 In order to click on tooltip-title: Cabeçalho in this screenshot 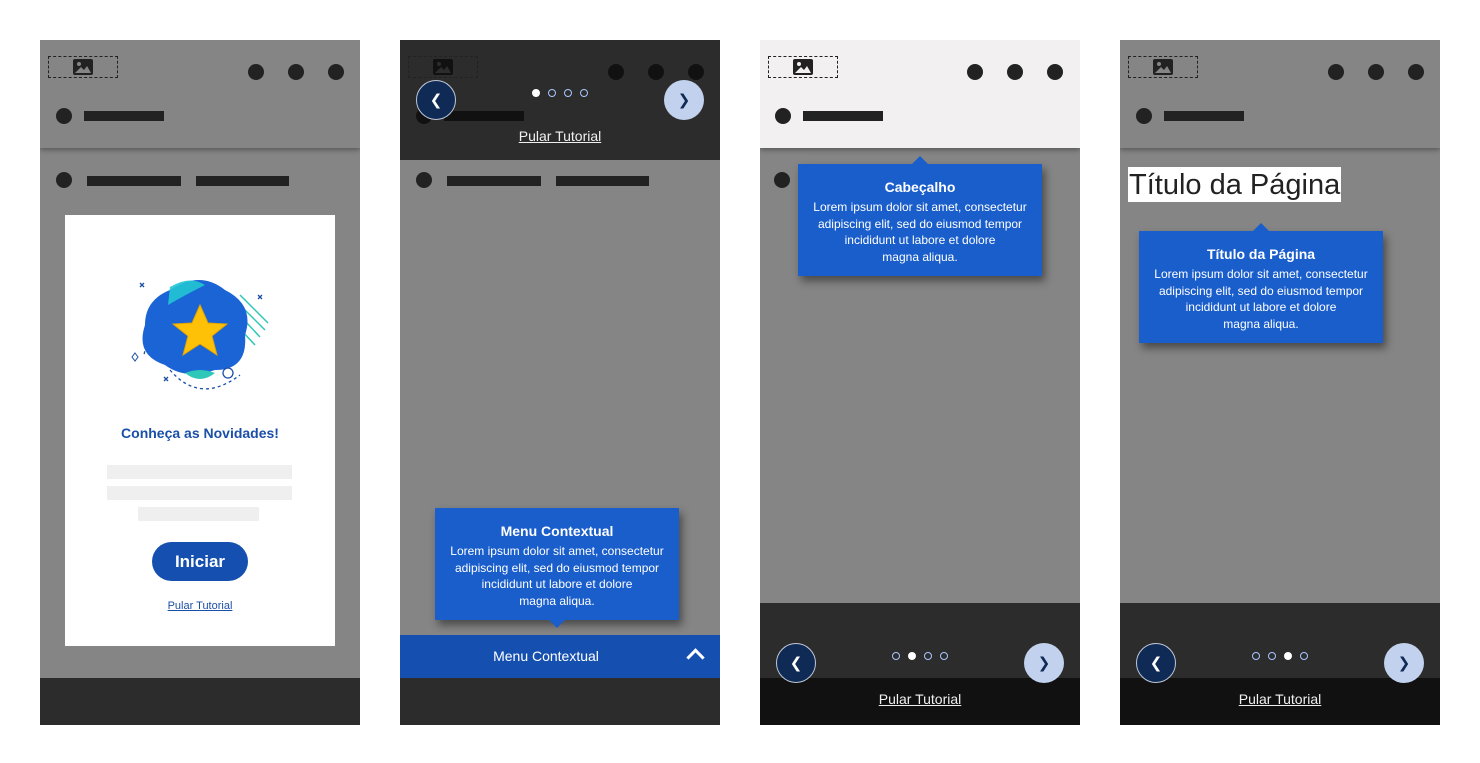, I will do `click(920, 187)`.